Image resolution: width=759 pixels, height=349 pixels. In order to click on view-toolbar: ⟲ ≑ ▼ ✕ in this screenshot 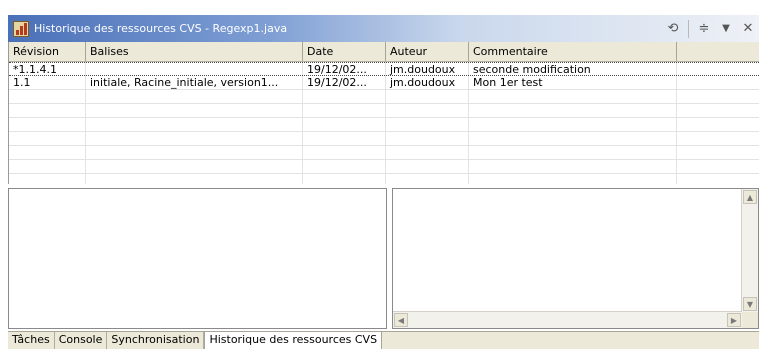, I will do `click(710, 28)`.